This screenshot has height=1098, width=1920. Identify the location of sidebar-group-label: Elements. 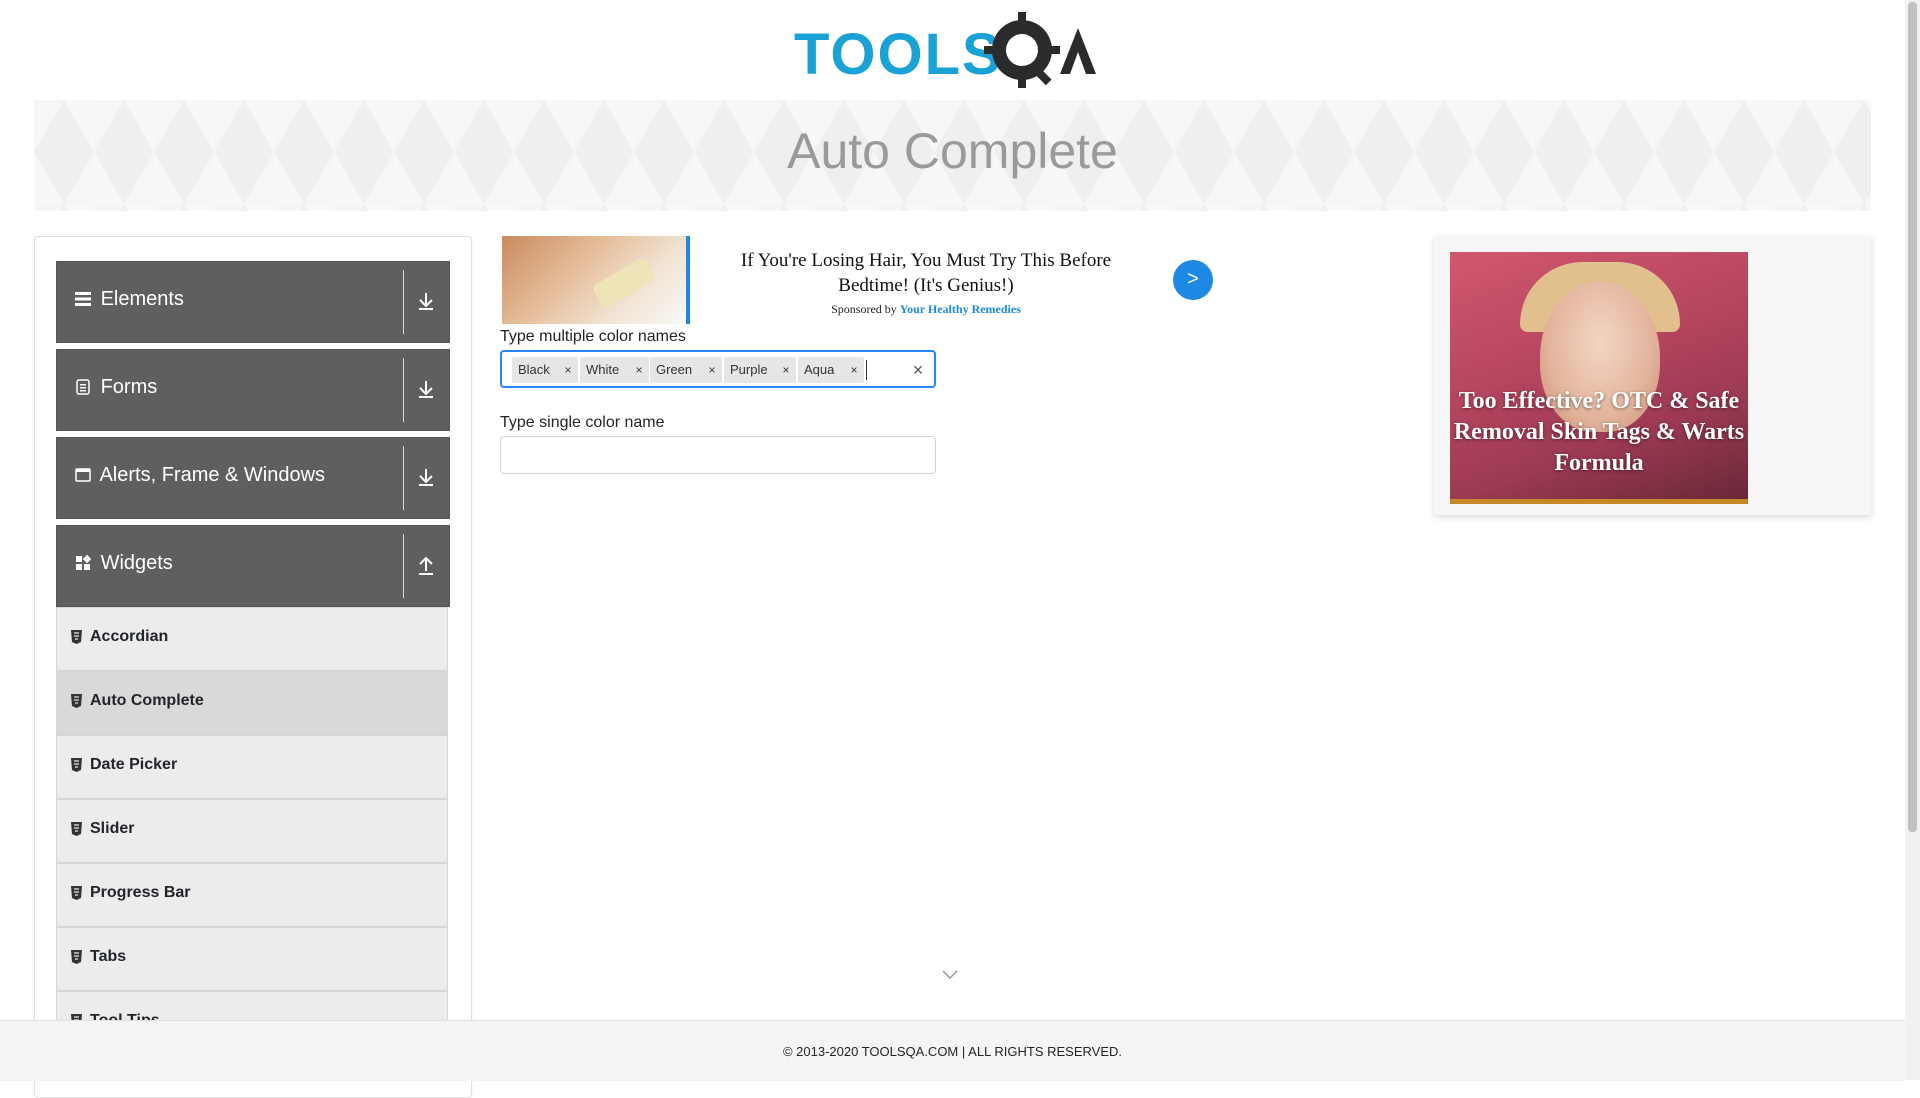
(142, 299).